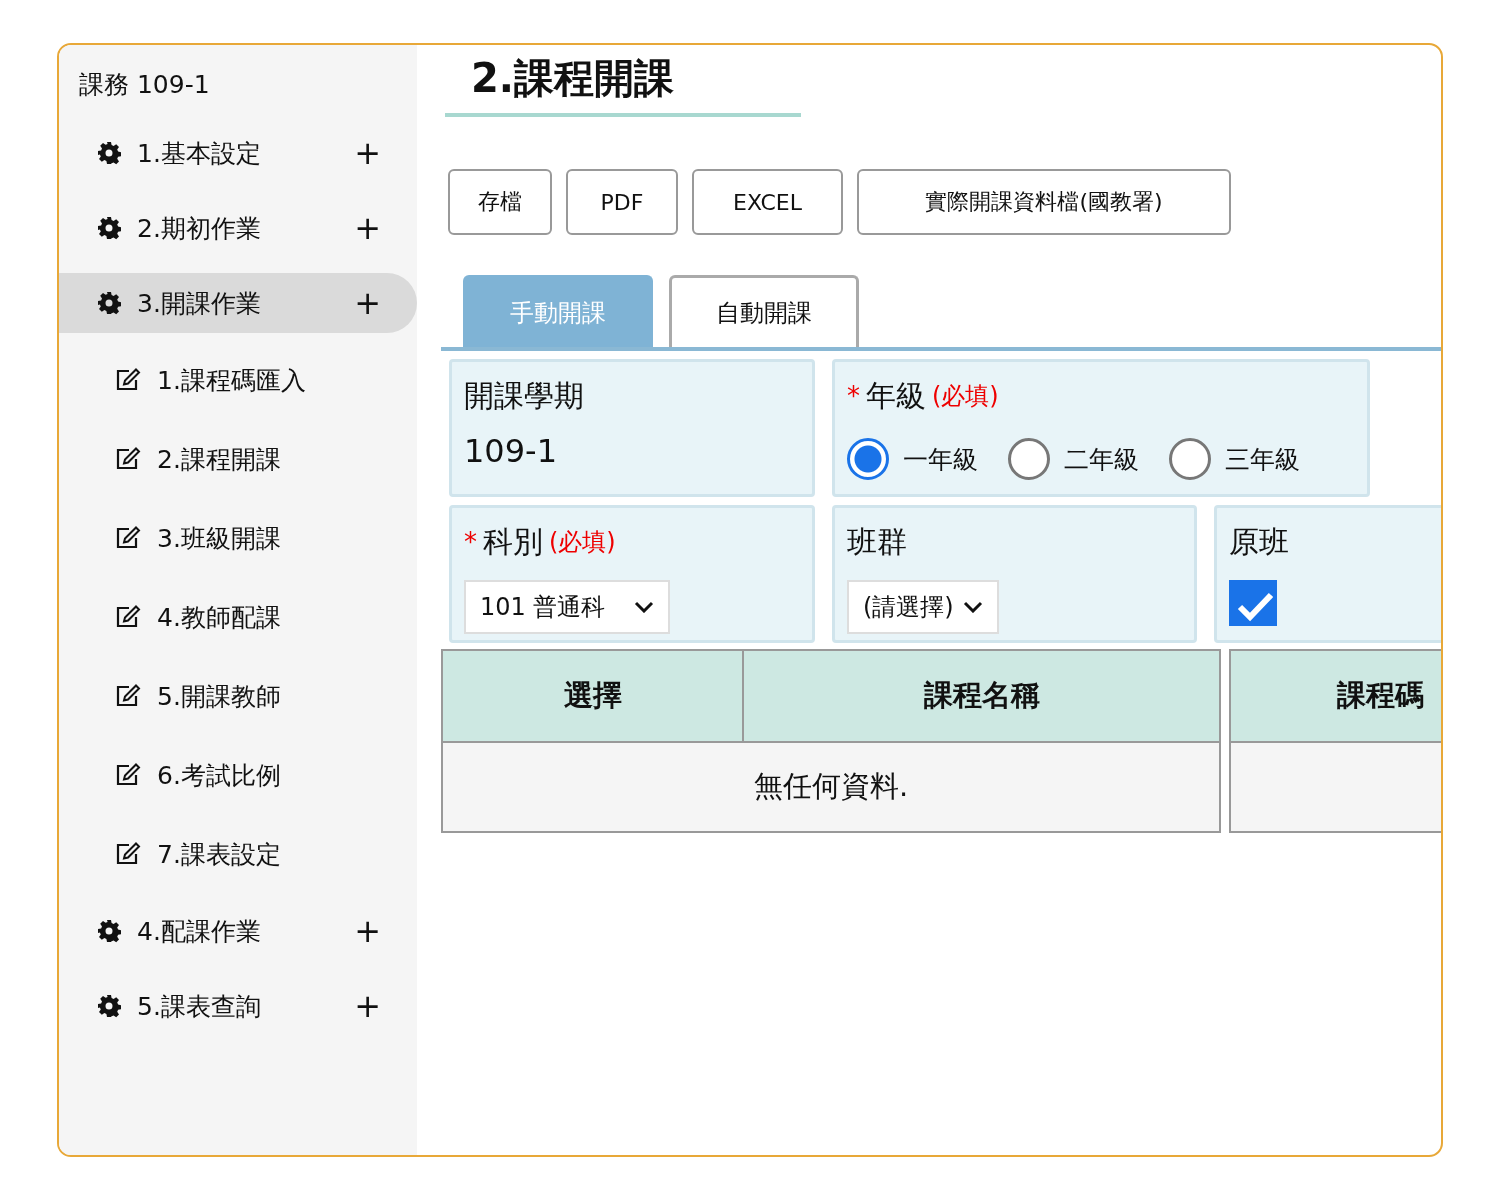 The image size is (1500, 1200). Describe the element at coordinates (1336, 697) in the screenshot. I see `column-header: 課程碼` at that location.